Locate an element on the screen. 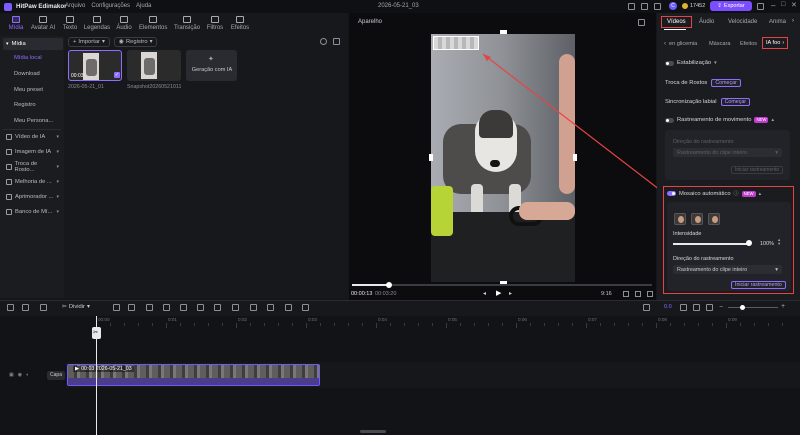 The width and height of the screenshot is (800, 435). menu-help: Ajuda is located at coordinates (143, 6).